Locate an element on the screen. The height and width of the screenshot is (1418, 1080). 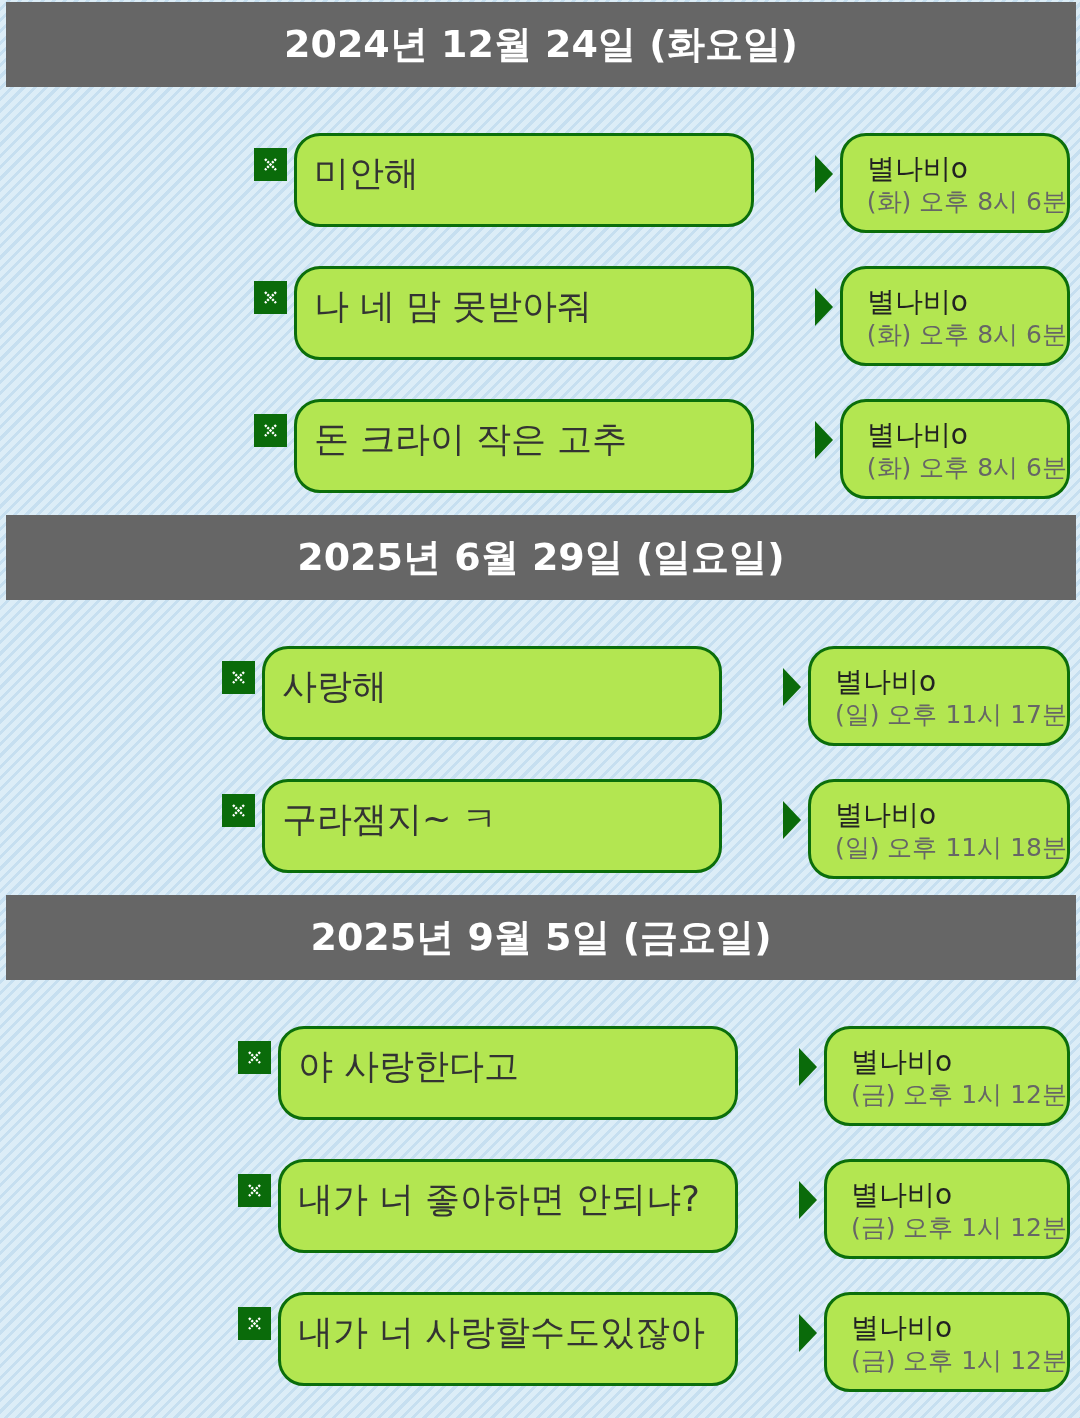
message-bubble: 나 네 맘 못받아줘 is located at coordinates (523, 313).